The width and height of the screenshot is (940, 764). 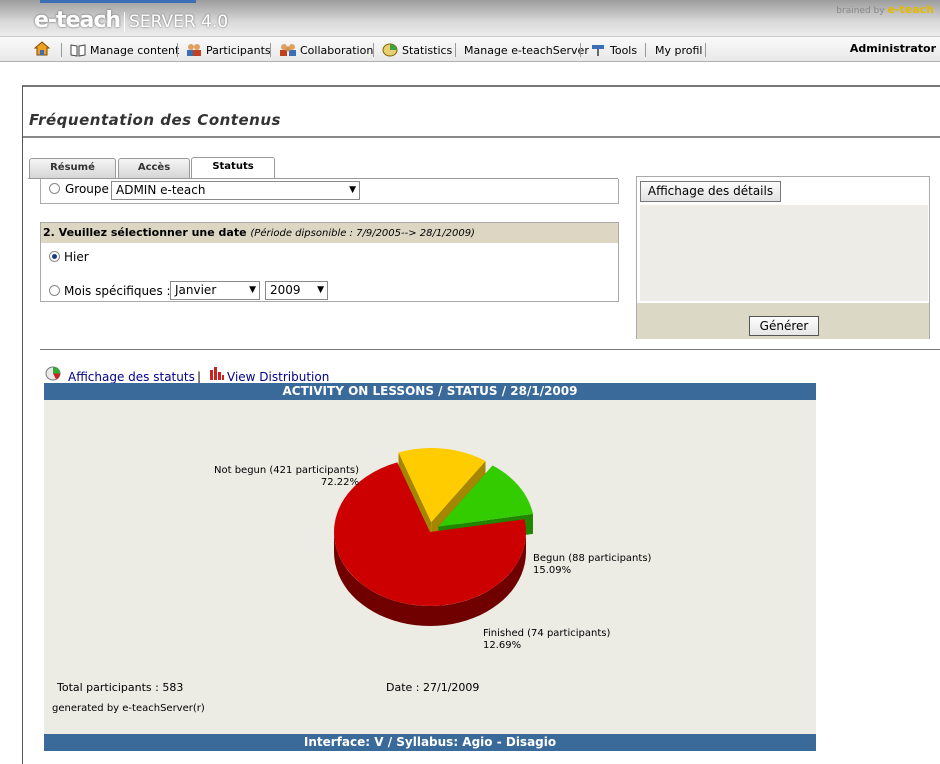 What do you see at coordinates (427, 50) in the screenshot?
I see `menu-label: Statistics` at bounding box center [427, 50].